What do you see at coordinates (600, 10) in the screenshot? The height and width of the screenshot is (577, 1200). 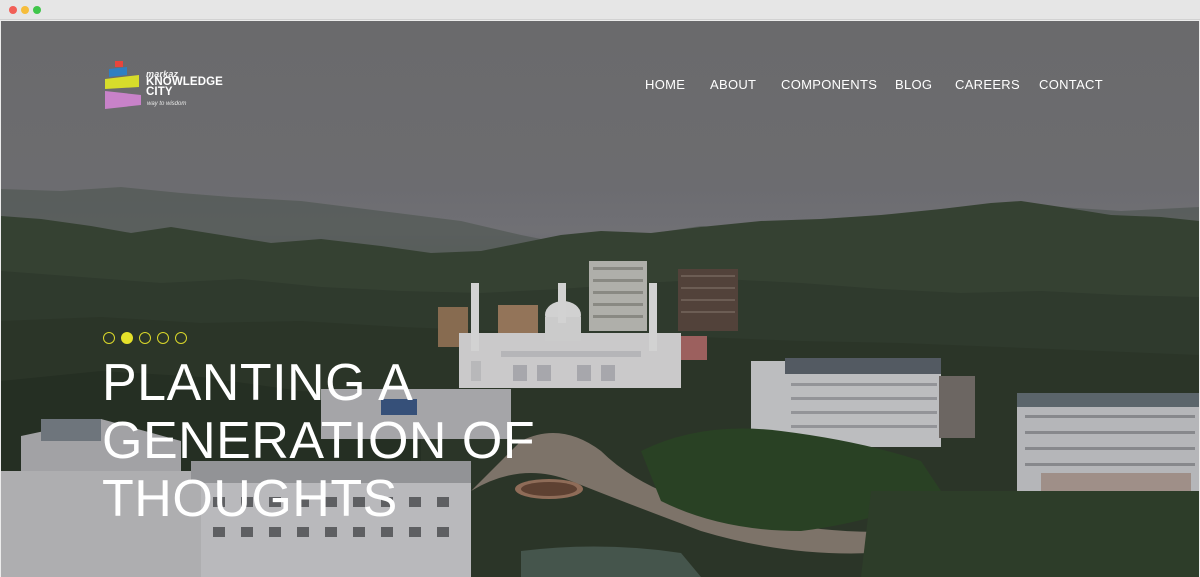 I see `window-titlebar` at bounding box center [600, 10].